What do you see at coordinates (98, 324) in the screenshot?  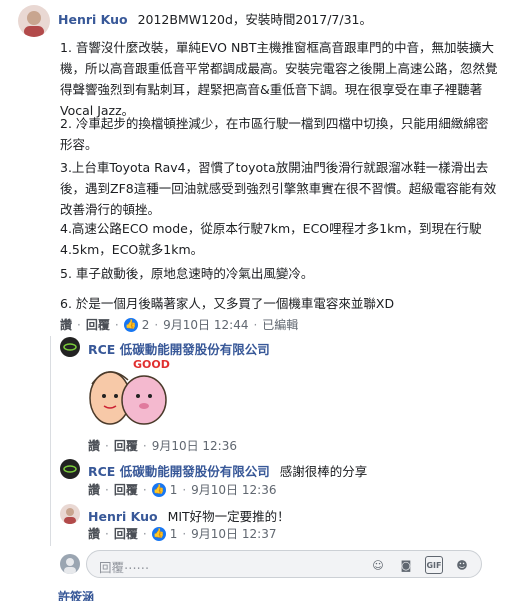 I see `reply-button: 回覆` at bounding box center [98, 324].